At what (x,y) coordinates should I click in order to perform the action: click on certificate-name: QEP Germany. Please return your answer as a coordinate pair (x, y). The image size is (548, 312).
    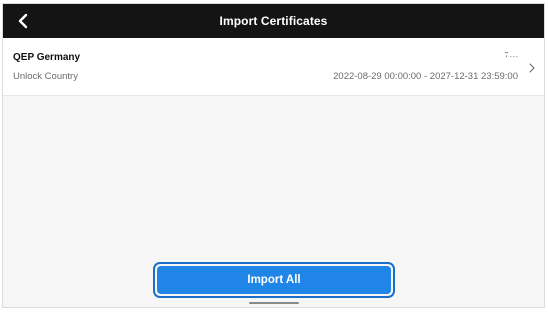
    Looking at the image, I should click on (47, 57).